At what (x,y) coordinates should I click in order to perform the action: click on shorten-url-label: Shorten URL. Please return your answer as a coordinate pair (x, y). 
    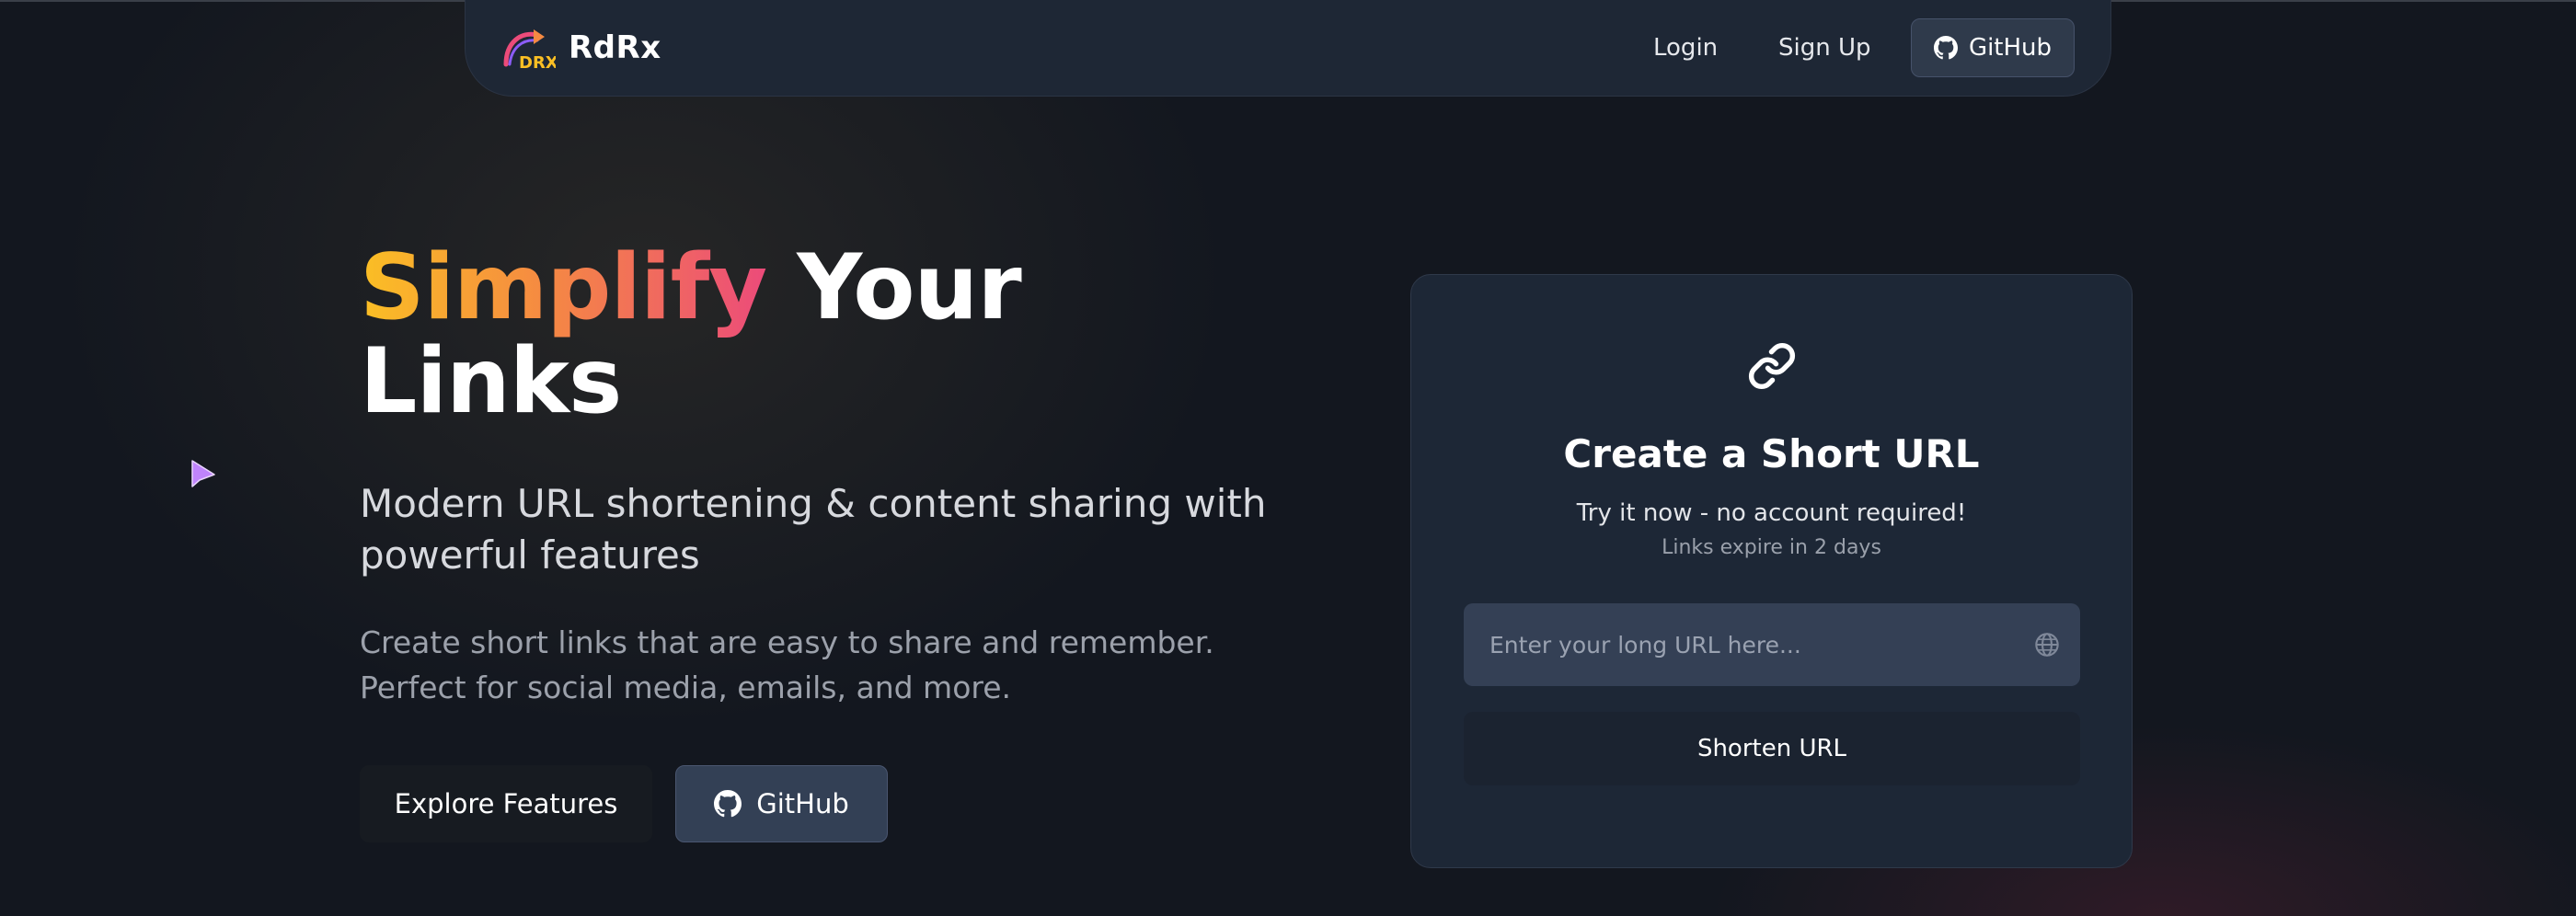
    Looking at the image, I should click on (1771, 748).